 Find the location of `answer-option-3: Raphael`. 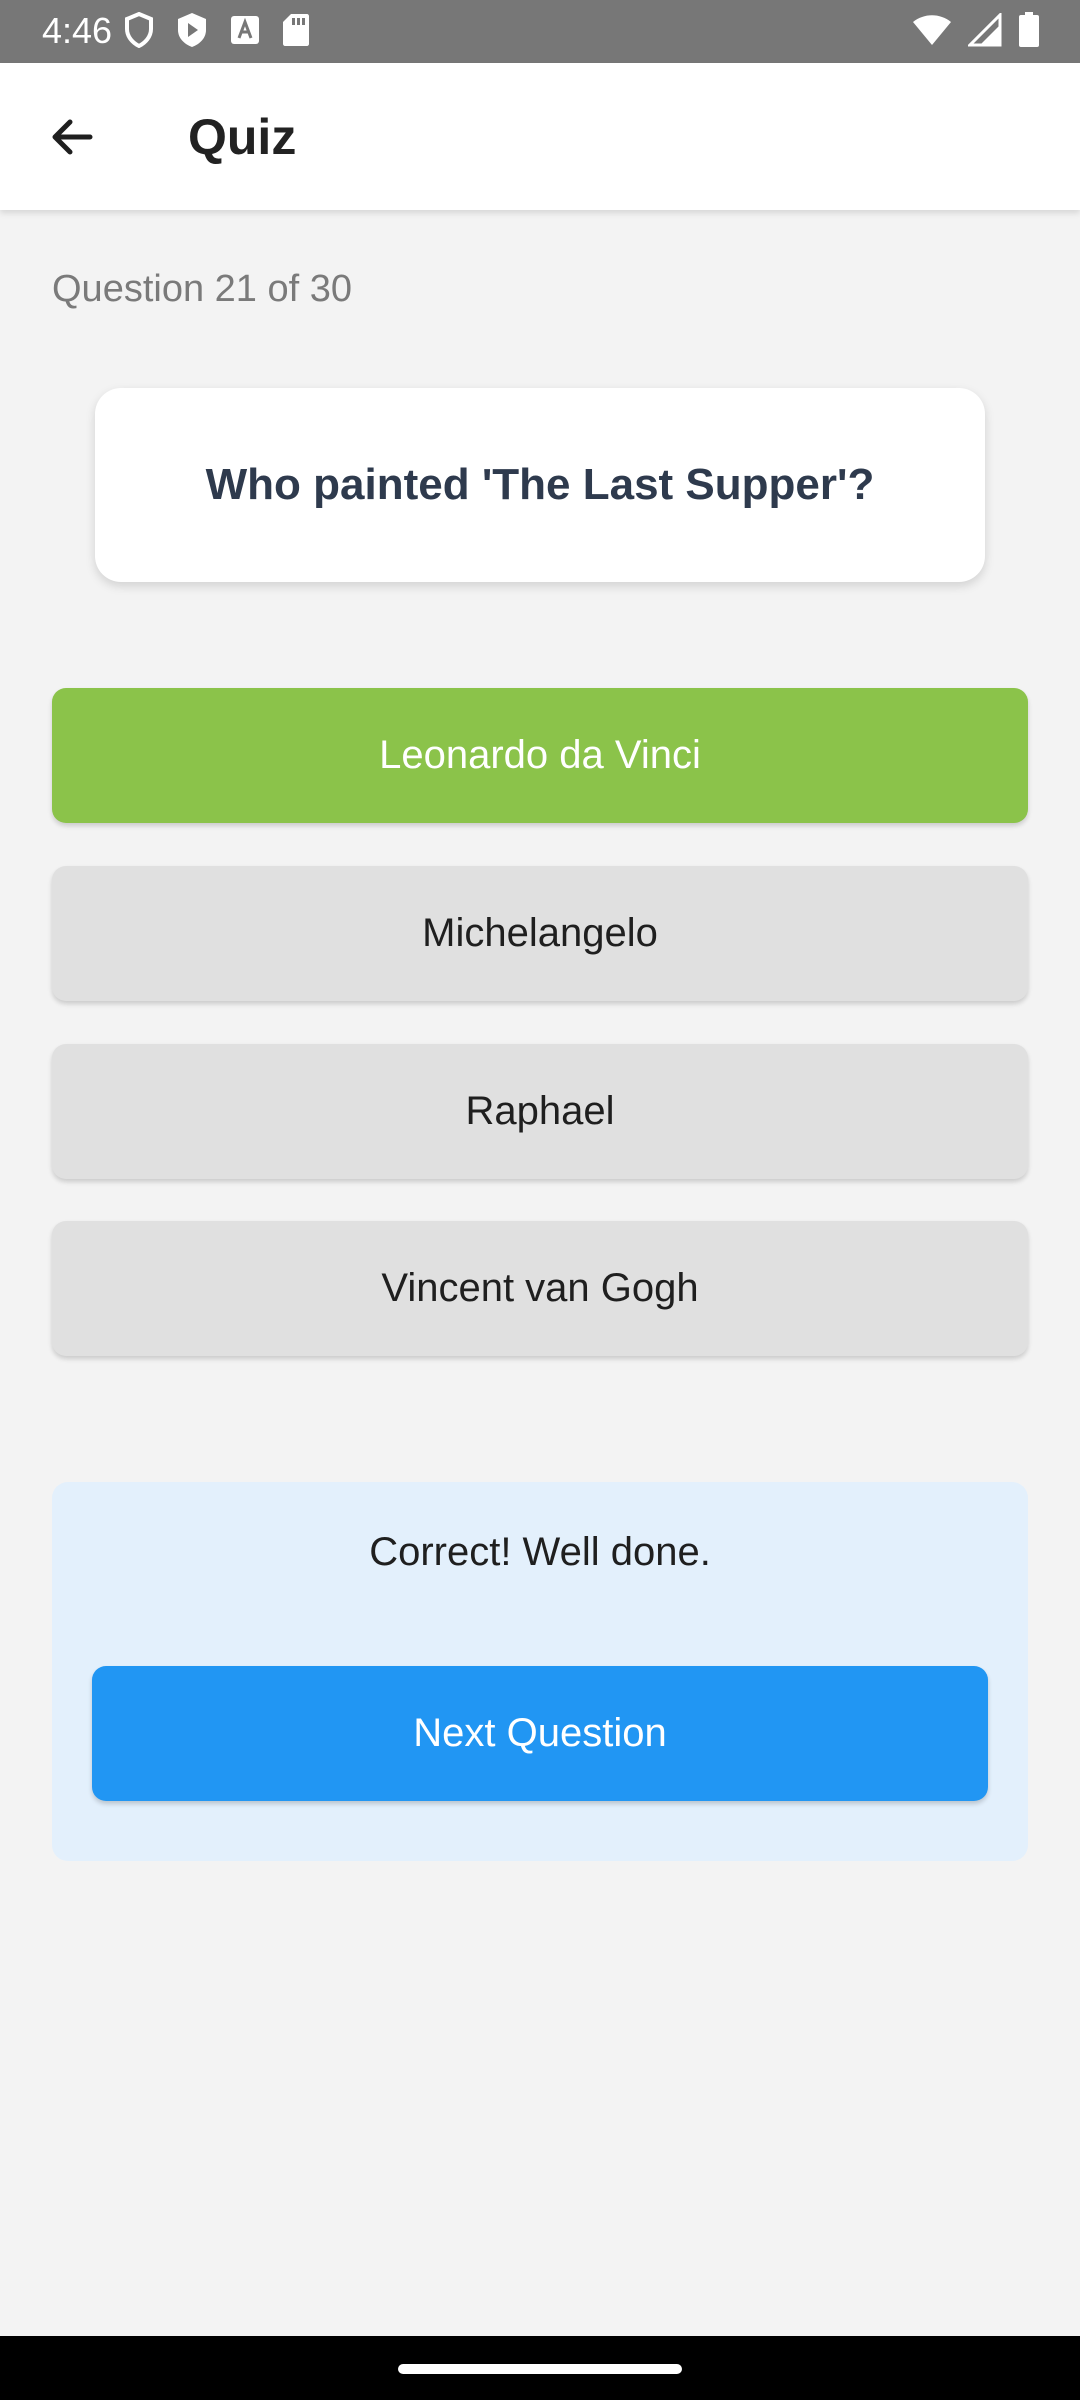

answer-option-3: Raphael is located at coordinates (540, 1111).